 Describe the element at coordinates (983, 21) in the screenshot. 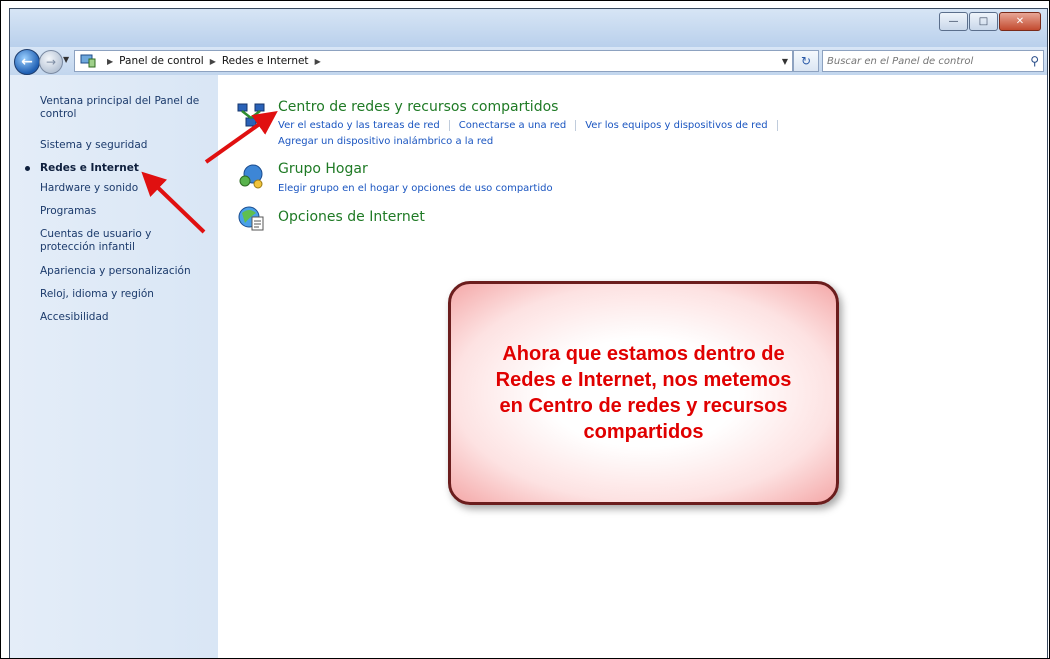

I see `maximize-button: □` at that location.